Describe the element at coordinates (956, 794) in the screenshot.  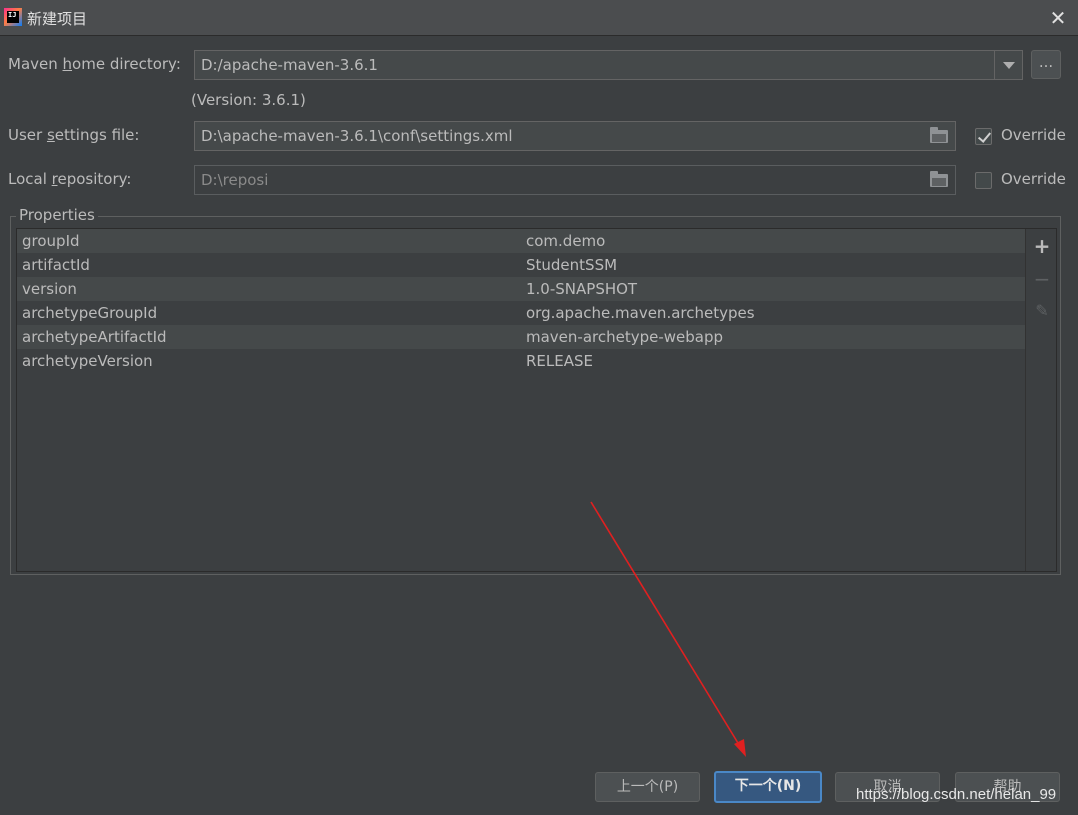
I see `watermark: https://blog.csdn.net/helan_99` at that location.